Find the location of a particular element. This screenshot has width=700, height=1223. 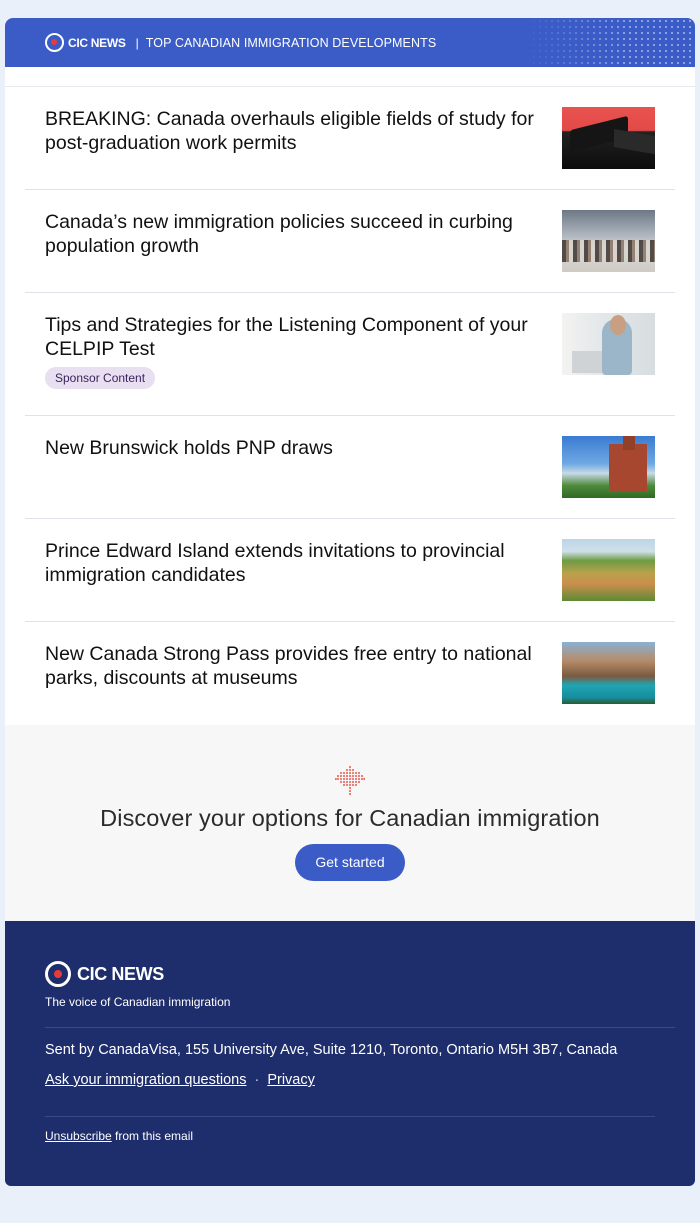

header-spacer is located at coordinates (350, 77).